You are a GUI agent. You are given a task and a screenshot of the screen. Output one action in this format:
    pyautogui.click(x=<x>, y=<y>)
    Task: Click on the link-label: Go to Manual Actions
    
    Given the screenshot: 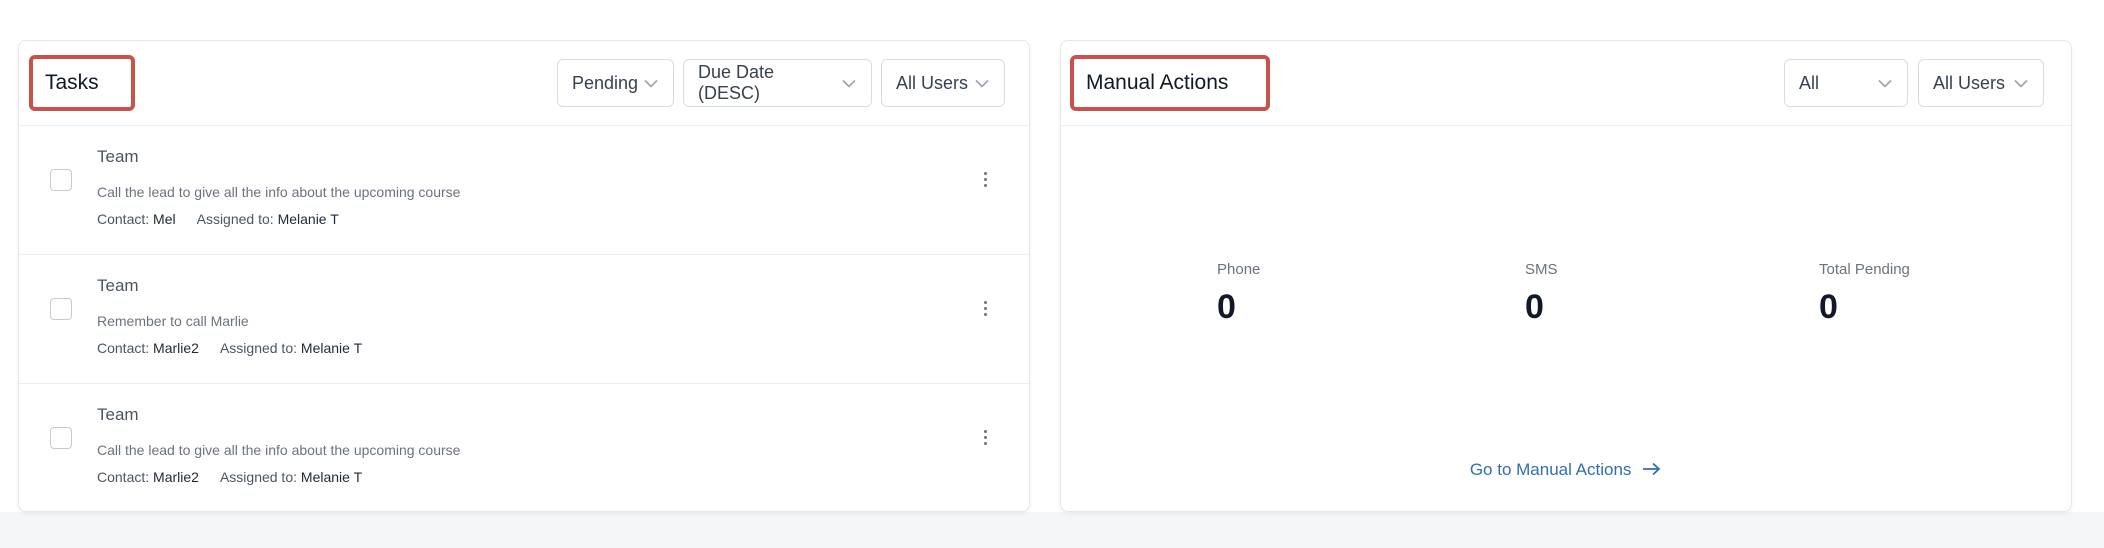 What is the action you would take?
    pyautogui.click(x=1550, y=469)
    